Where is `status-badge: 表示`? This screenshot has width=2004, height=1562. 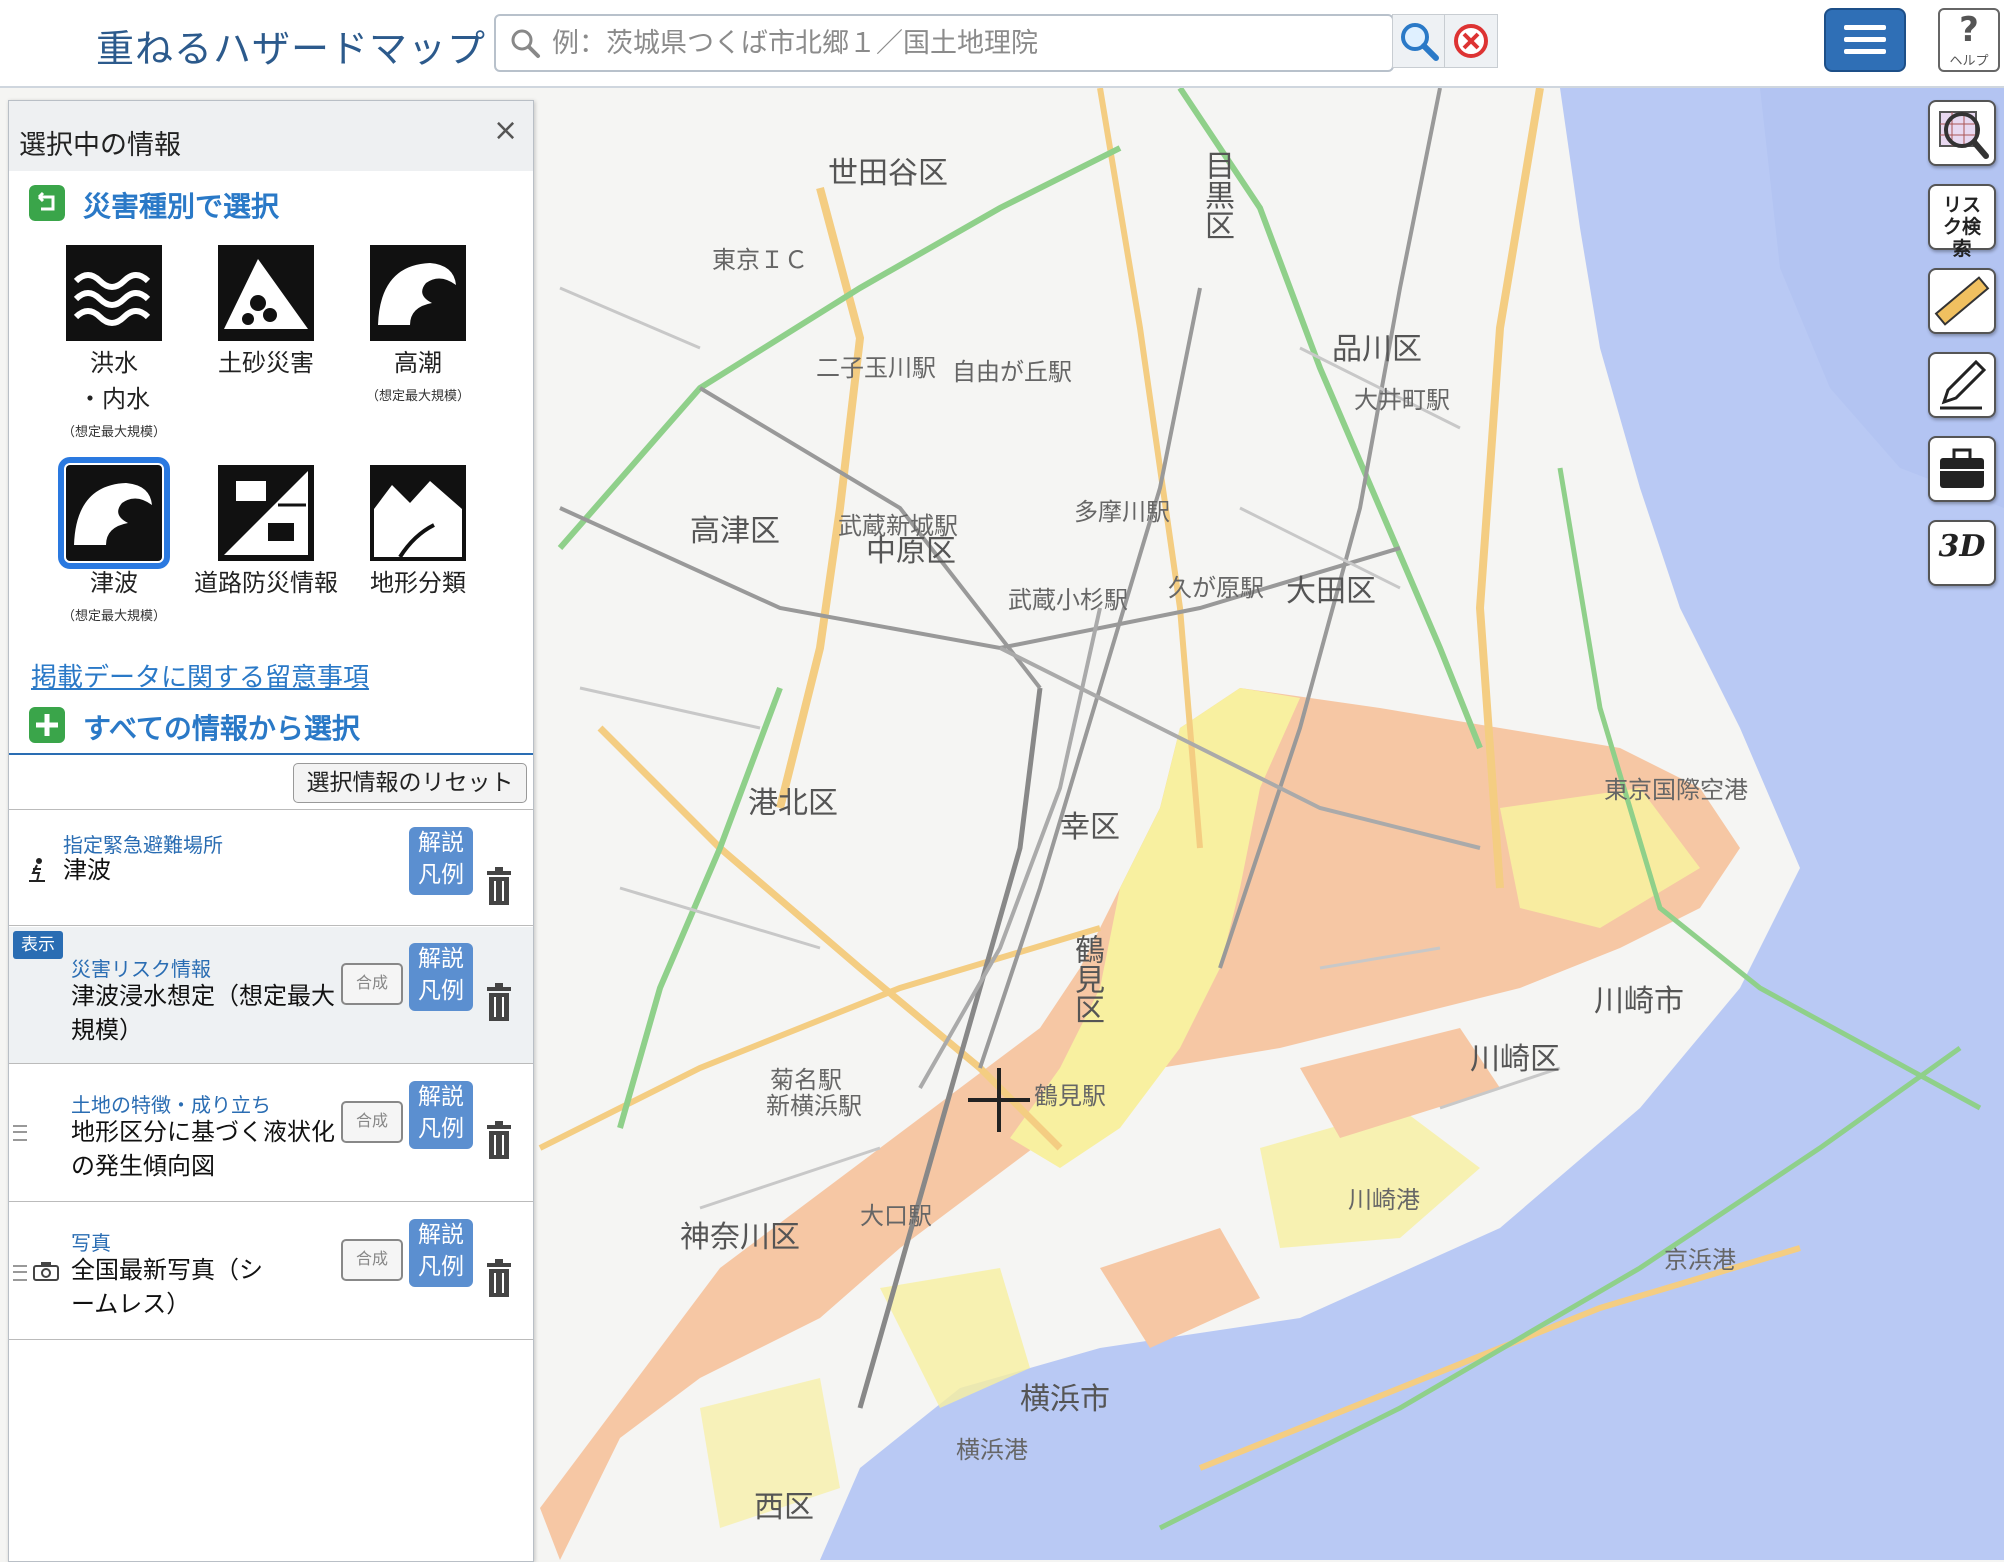 status-badge: 表示 is located at coordinates (38, 945).